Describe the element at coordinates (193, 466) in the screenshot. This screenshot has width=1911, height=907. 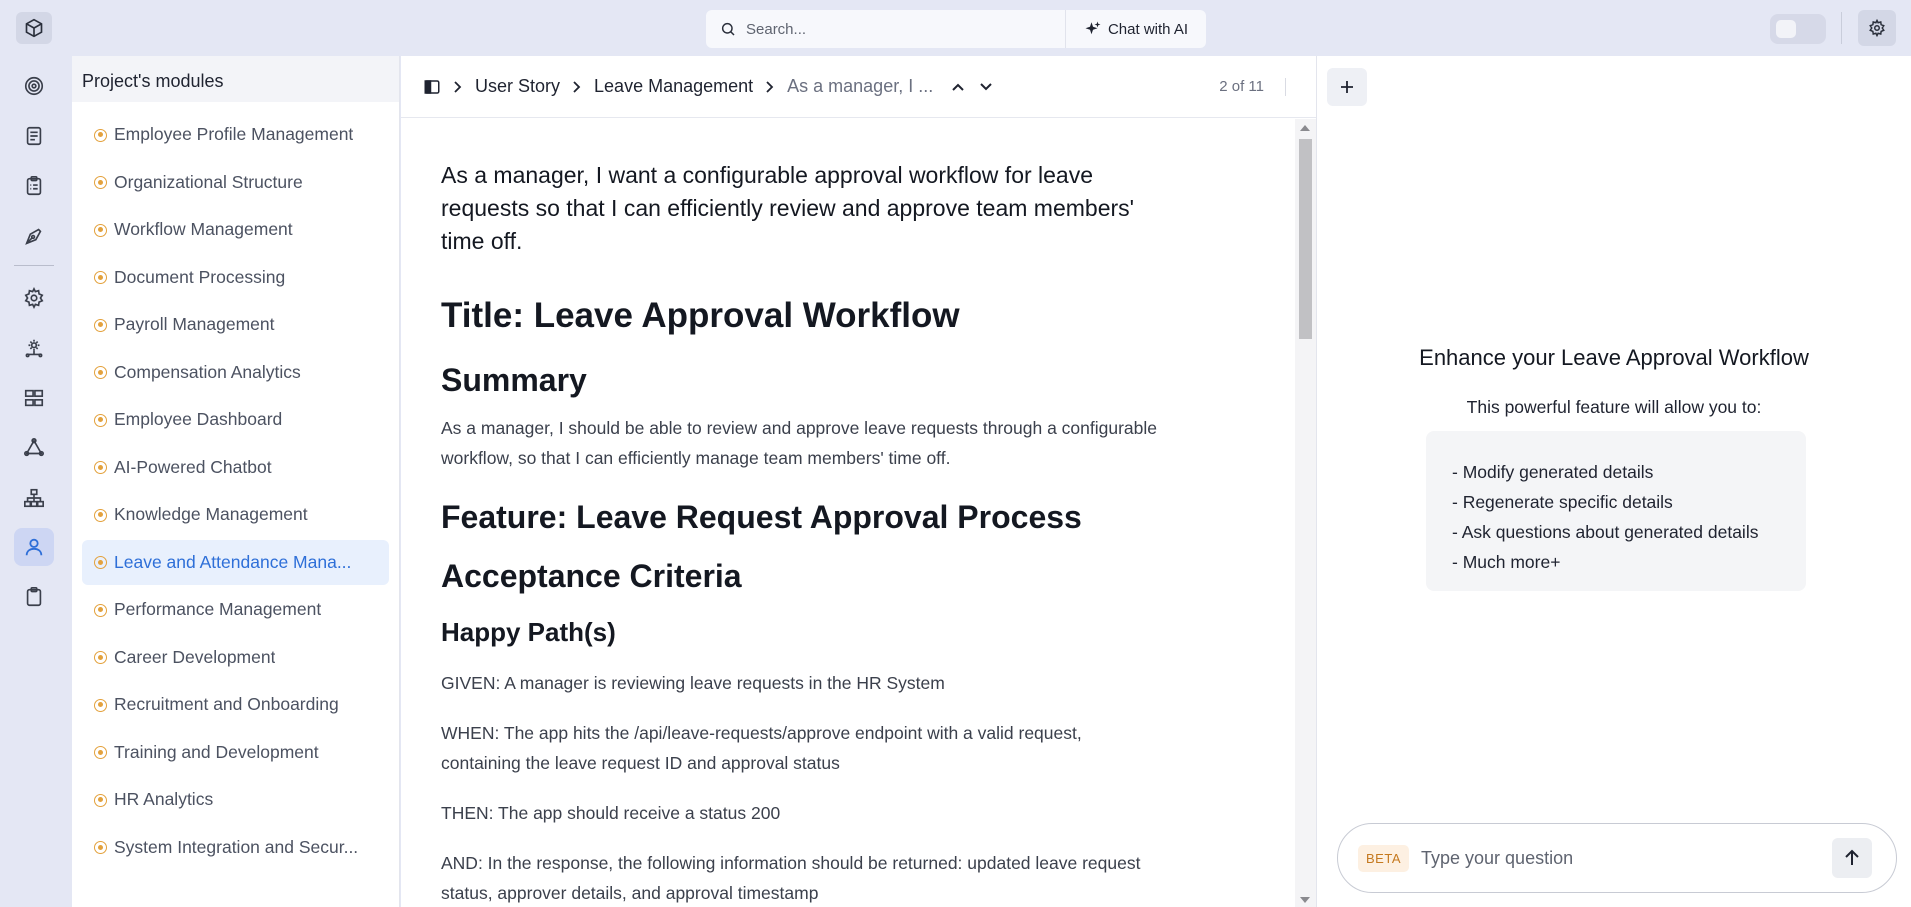
I see `module-label: AI-Powered Chatbot` at that location.